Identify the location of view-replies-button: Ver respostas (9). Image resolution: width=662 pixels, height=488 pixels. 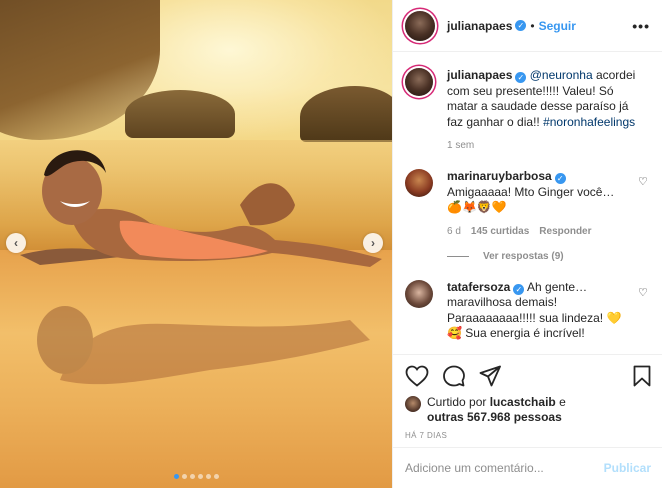
(549, 256).